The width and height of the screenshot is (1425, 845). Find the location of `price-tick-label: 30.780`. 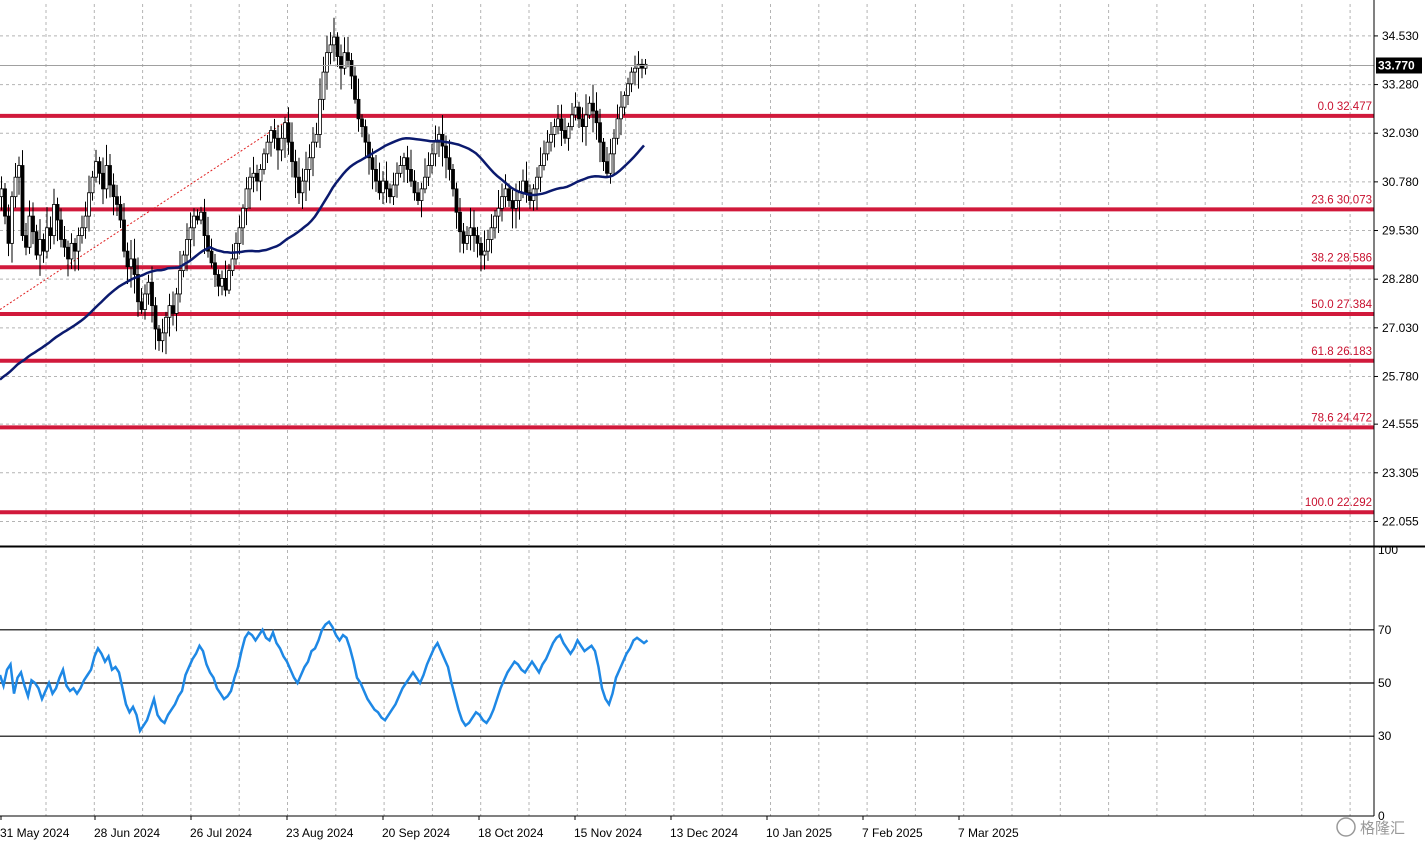

price-tick-label: 30.780 is located at coordinates (1400, 182).